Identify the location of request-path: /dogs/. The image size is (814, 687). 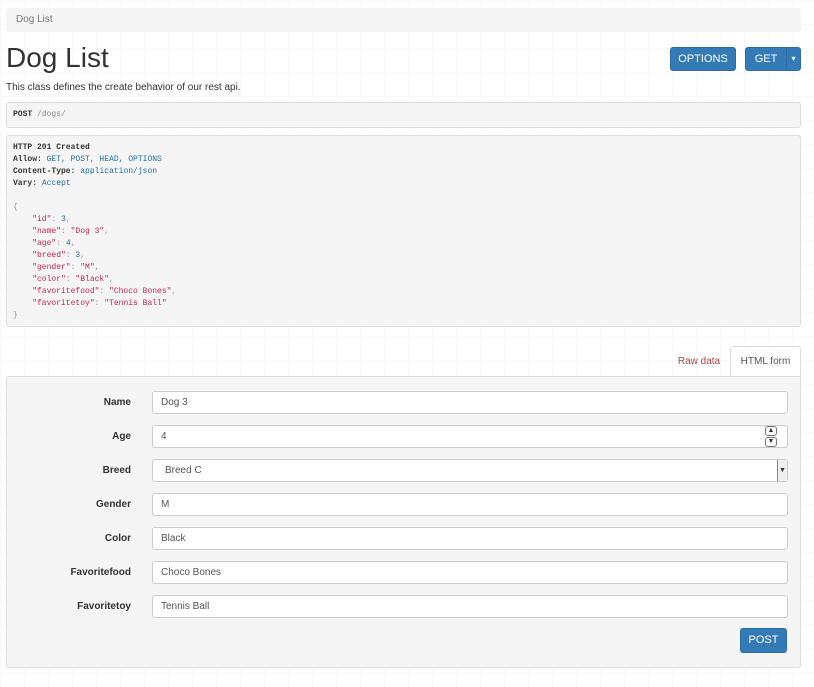
(51, 114).